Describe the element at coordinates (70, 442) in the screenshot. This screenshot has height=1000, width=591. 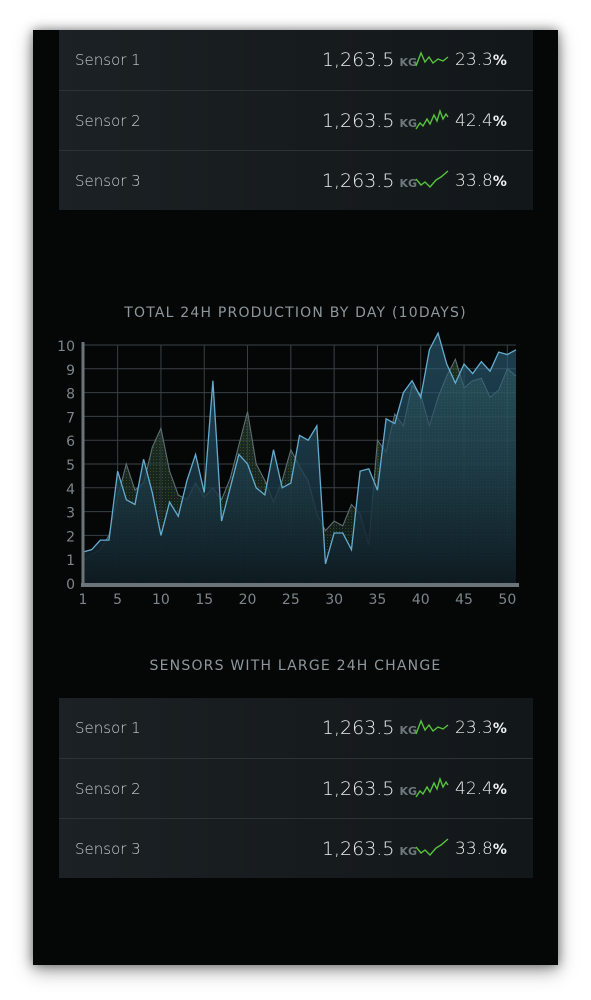
I see `y-tick-label: 6` at that location.